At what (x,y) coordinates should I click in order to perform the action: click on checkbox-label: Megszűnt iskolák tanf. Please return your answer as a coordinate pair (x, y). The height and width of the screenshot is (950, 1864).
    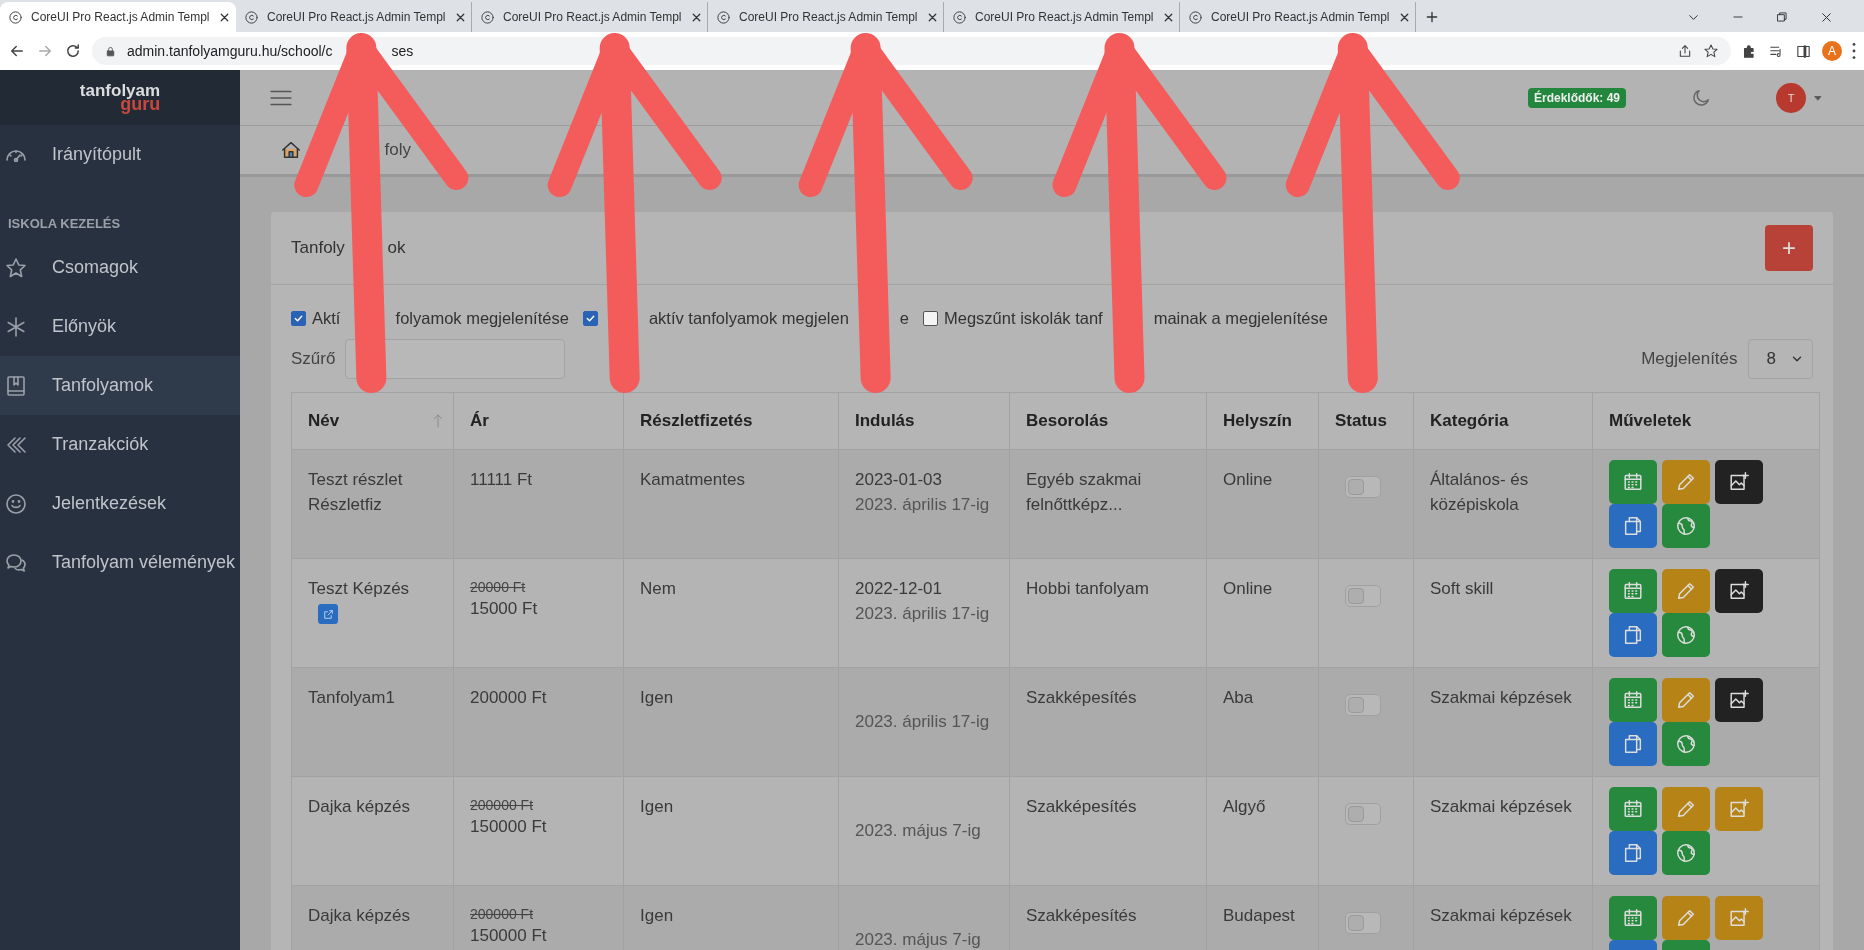
    Looking at the image, I should click on (1023, 318).